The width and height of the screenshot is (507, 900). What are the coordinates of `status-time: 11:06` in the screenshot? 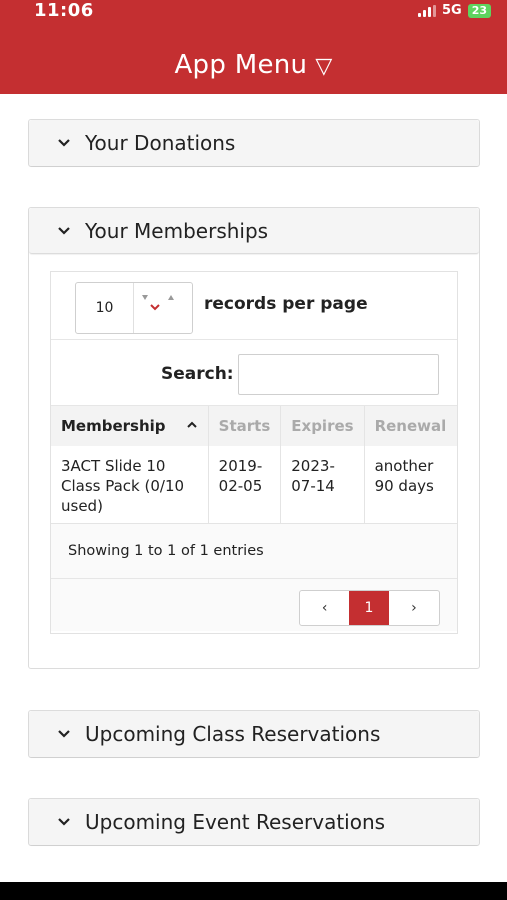 It's located at (64, 10).